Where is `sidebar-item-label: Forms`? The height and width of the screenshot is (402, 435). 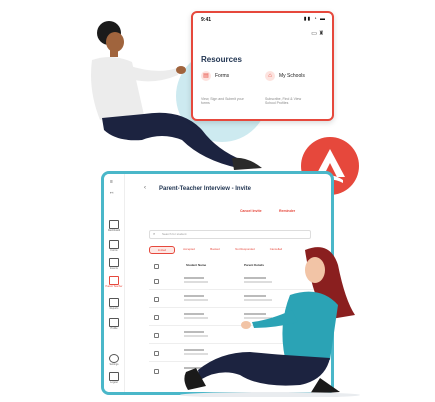 sidebar-item-label: Forms is located at coordinates (114, 250).